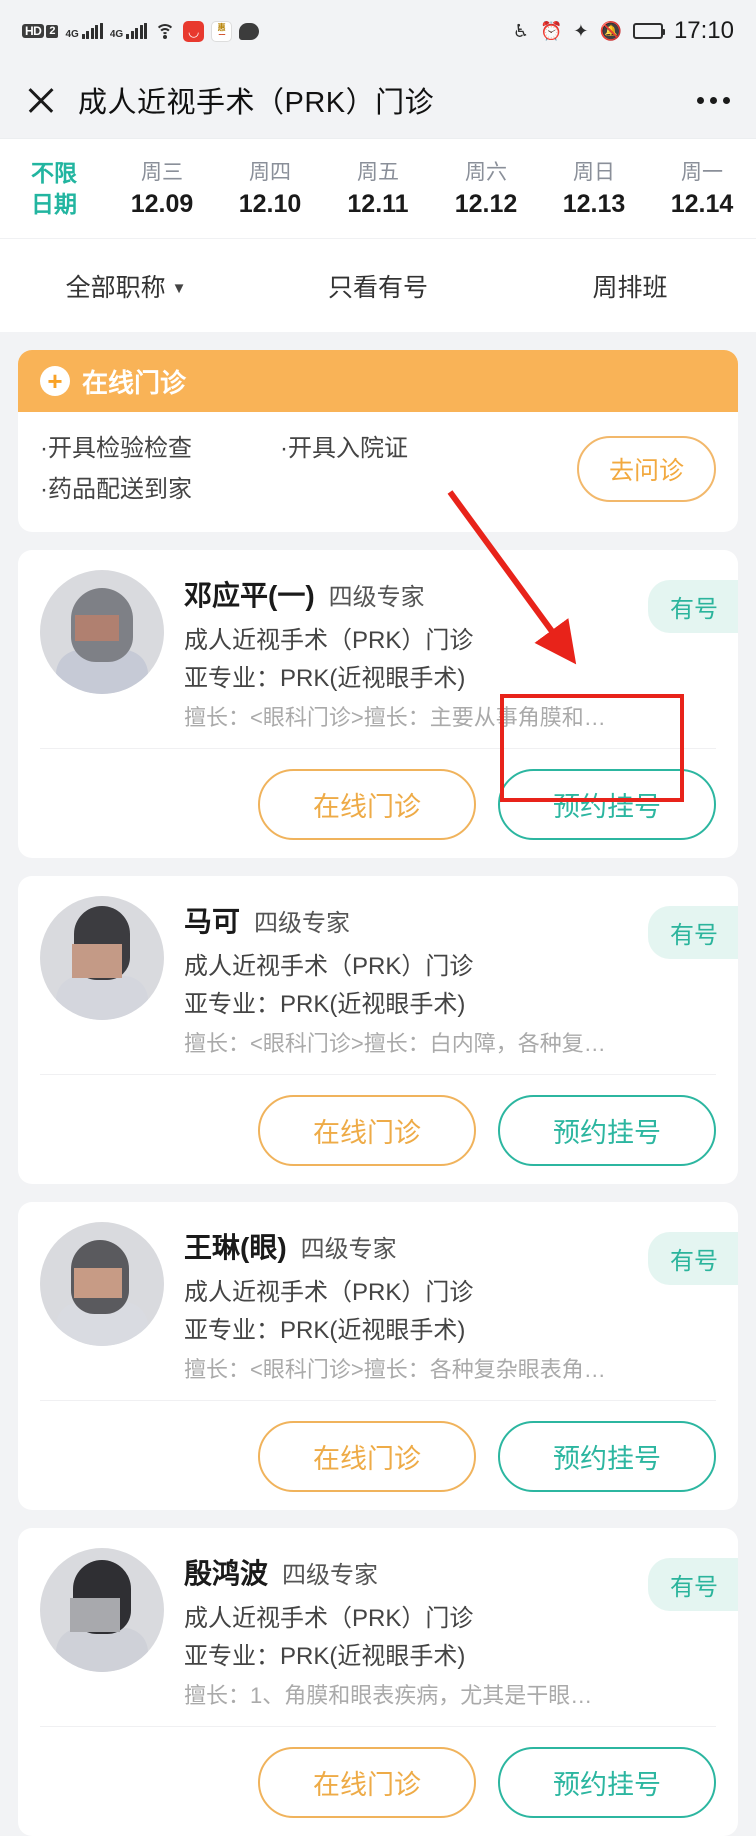  Describe the element at coordinates (52, 31) in the screenshot. I see `hd-number: 2` at that location.